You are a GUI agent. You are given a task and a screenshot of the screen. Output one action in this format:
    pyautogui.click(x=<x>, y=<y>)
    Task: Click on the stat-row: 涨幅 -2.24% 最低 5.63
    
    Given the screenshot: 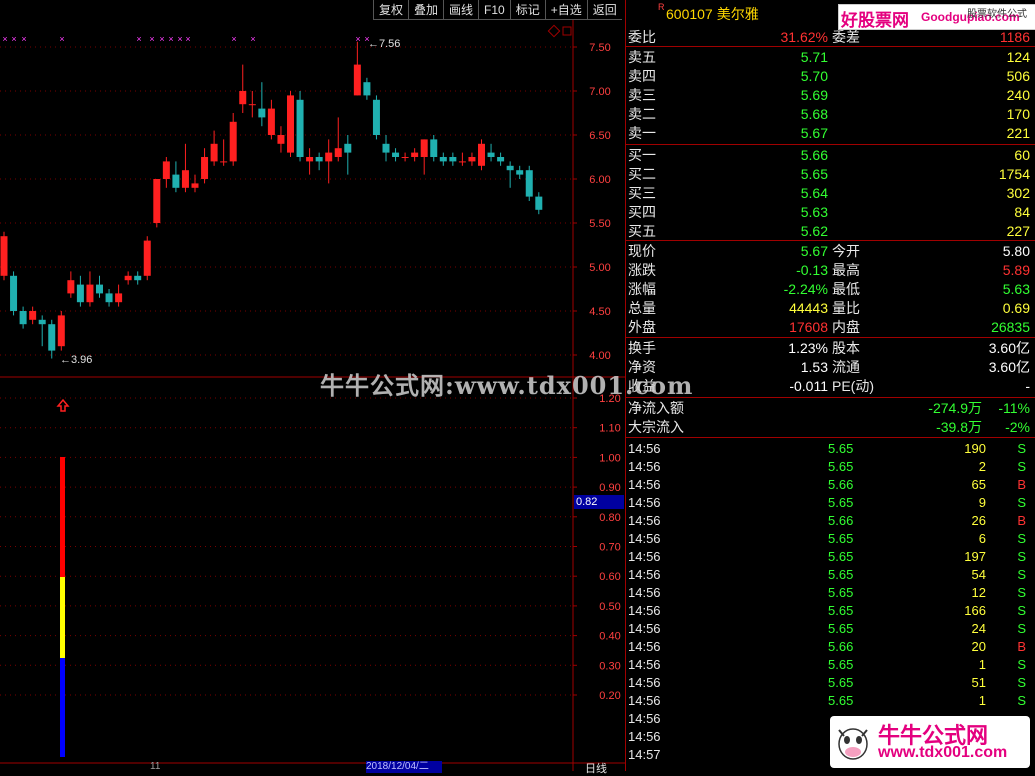 What is the action you would take?
    pyautogui.click(x=829, y=289)
    